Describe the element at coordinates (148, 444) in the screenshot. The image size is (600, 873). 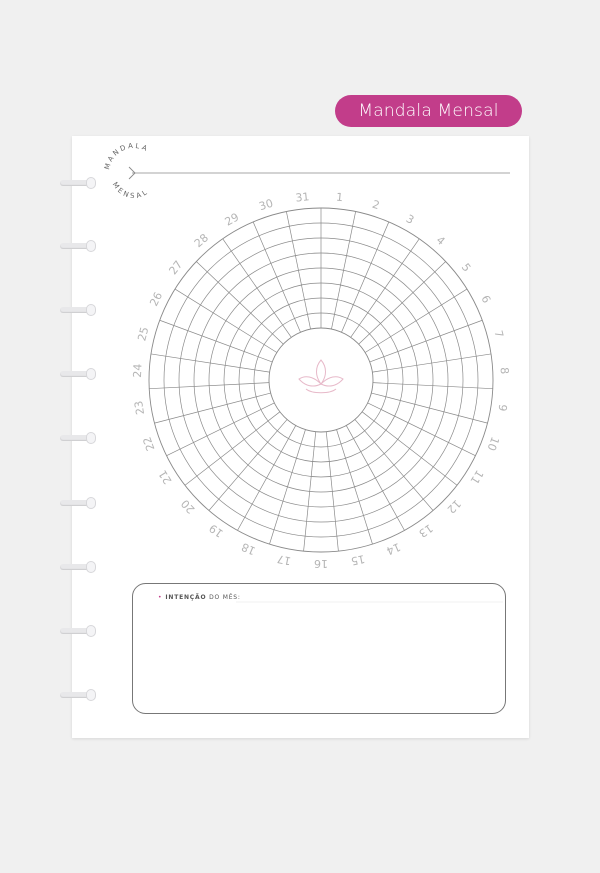
I see `mandala-day-label: 22` at that location.